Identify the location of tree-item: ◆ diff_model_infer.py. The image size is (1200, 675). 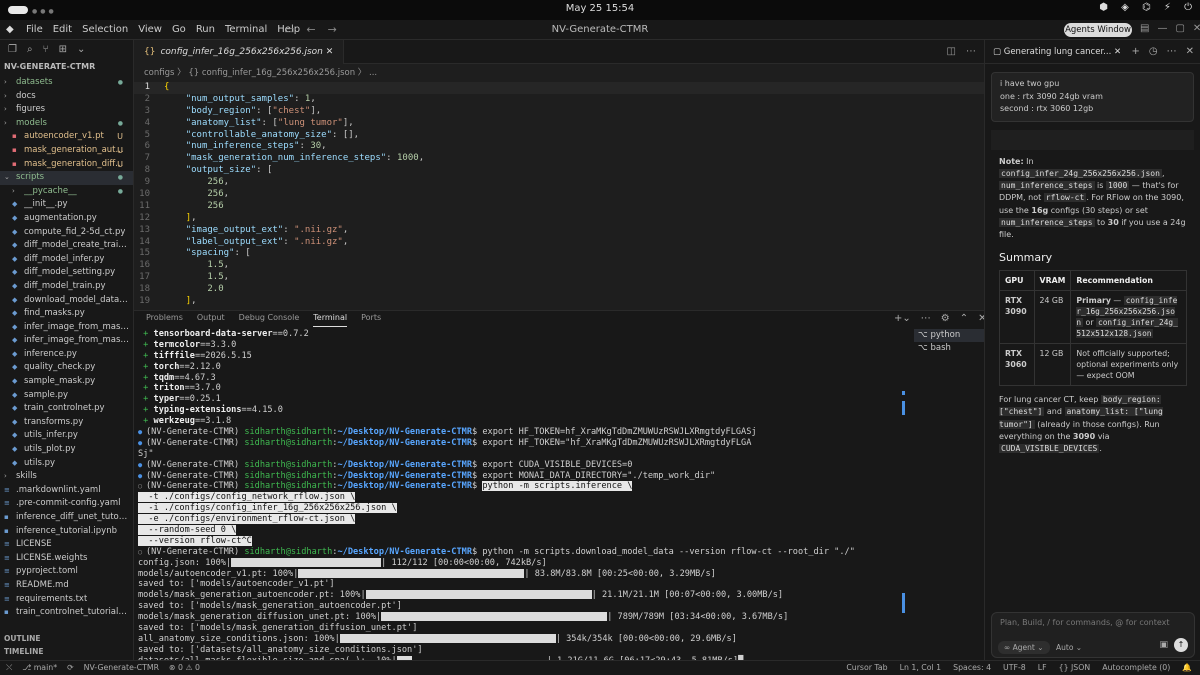
(66, 260).